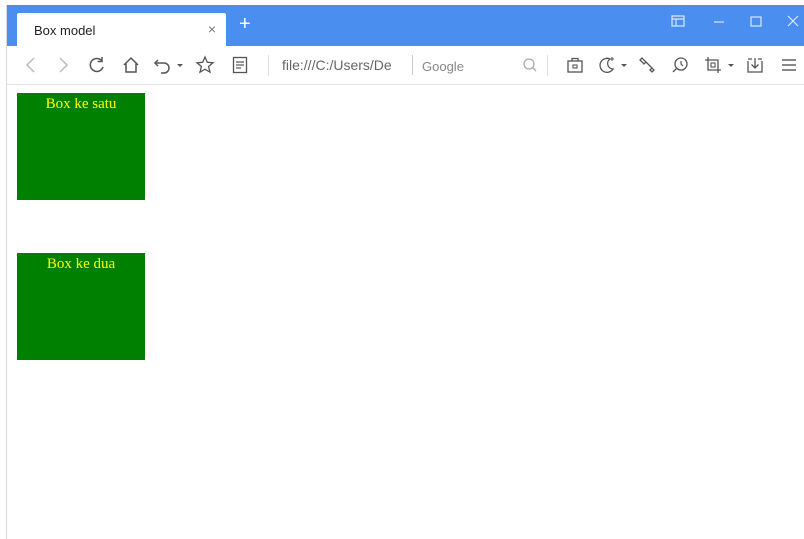 Image resolution: width=804 pixels, height=539 pixels. I want to click on download-icon, so click(755, 65).